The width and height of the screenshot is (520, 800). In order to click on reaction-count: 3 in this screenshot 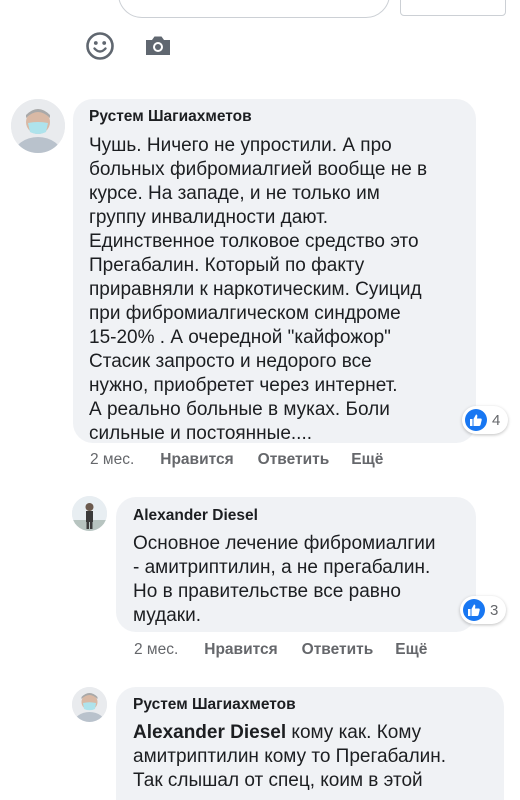, I will do `click(494, 610)`.